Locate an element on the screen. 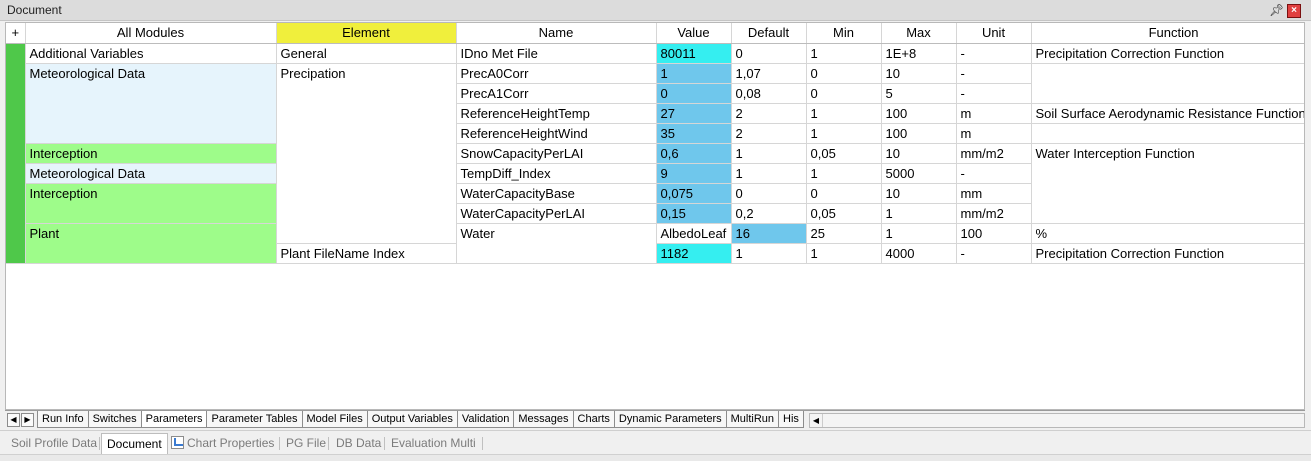 The width and height of the screenshot is (1311, 461). name-cell: WaterCapacityBase is located at coordinates (556, 193).